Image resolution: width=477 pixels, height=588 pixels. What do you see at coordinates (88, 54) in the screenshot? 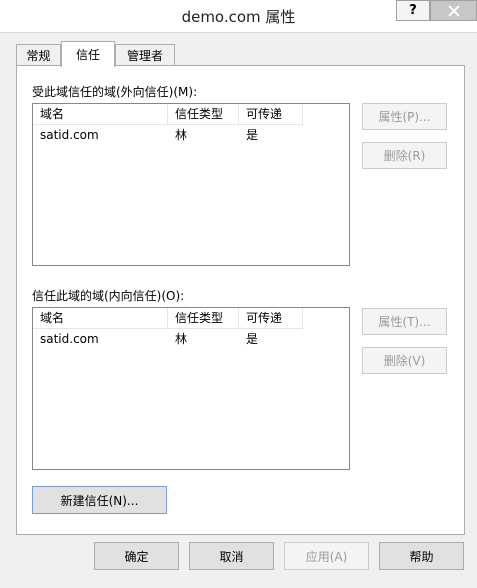
I see `tab-trust: 信任` at bounding box center [88, 54].